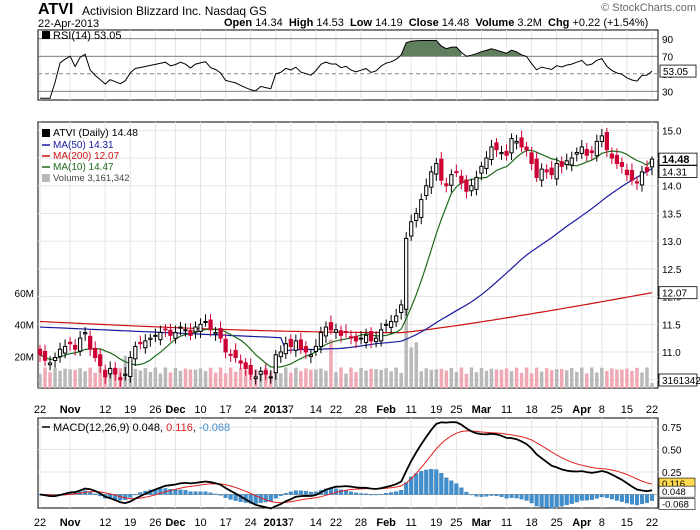 This screenshot has width=700, height=530. What do you see at coordinates (87, 36) in the screenshot?
I see `rsi-label: RSI(14) 53.05` at bounding box center [87, 36].